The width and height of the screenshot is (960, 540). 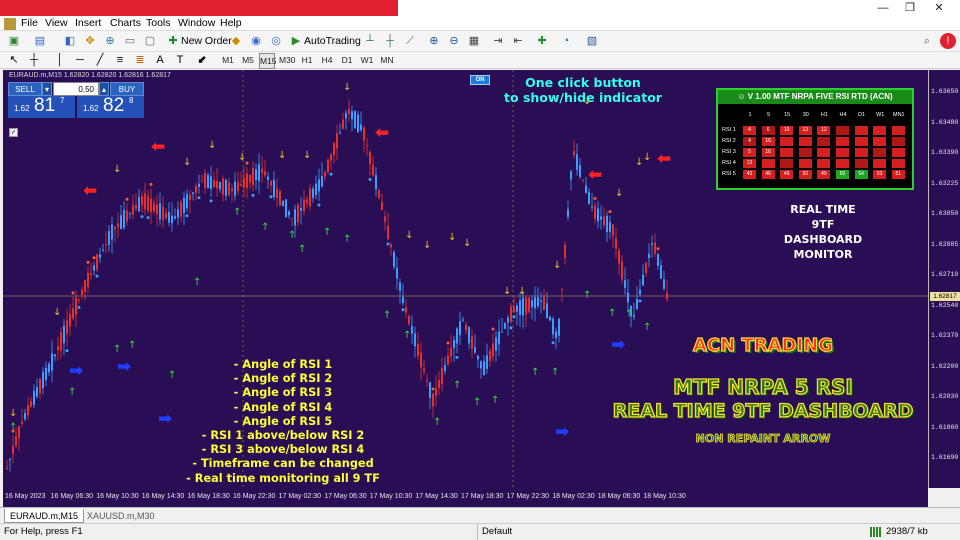 I want to click on tf-d1: D1, so click(x=347, y=60).